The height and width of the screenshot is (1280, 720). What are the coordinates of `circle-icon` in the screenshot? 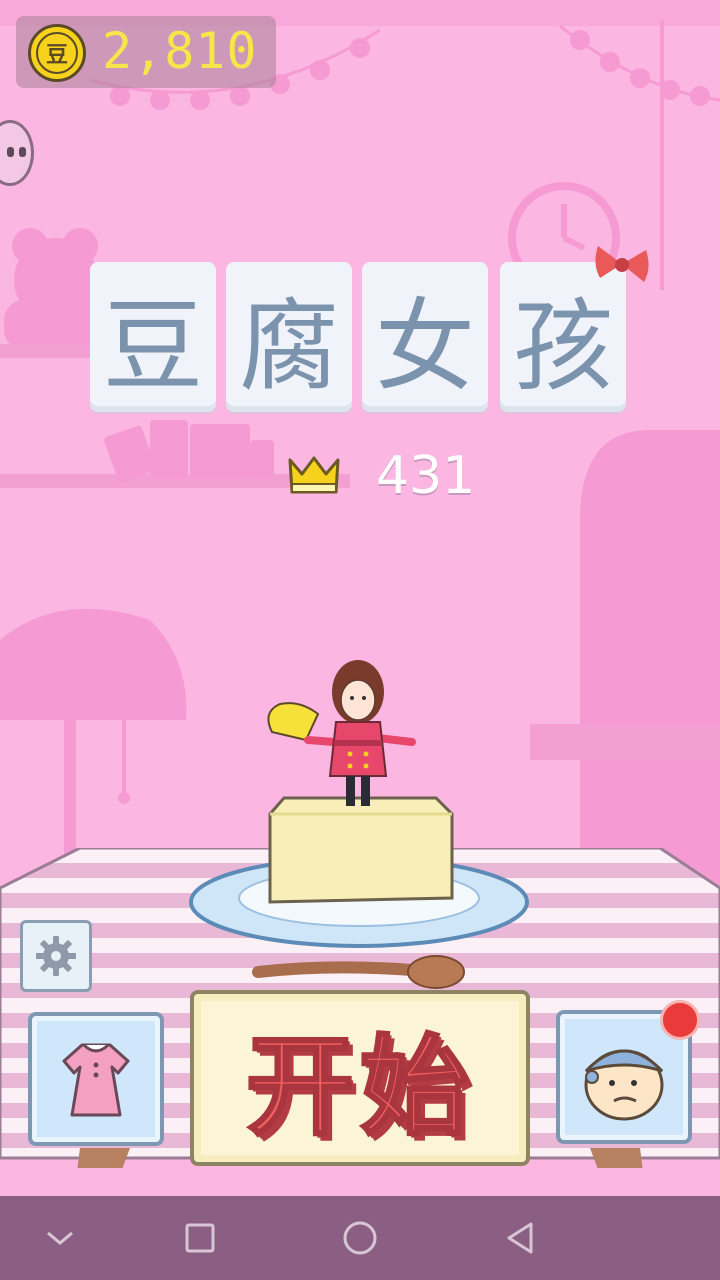 It's located at (360, 1238).